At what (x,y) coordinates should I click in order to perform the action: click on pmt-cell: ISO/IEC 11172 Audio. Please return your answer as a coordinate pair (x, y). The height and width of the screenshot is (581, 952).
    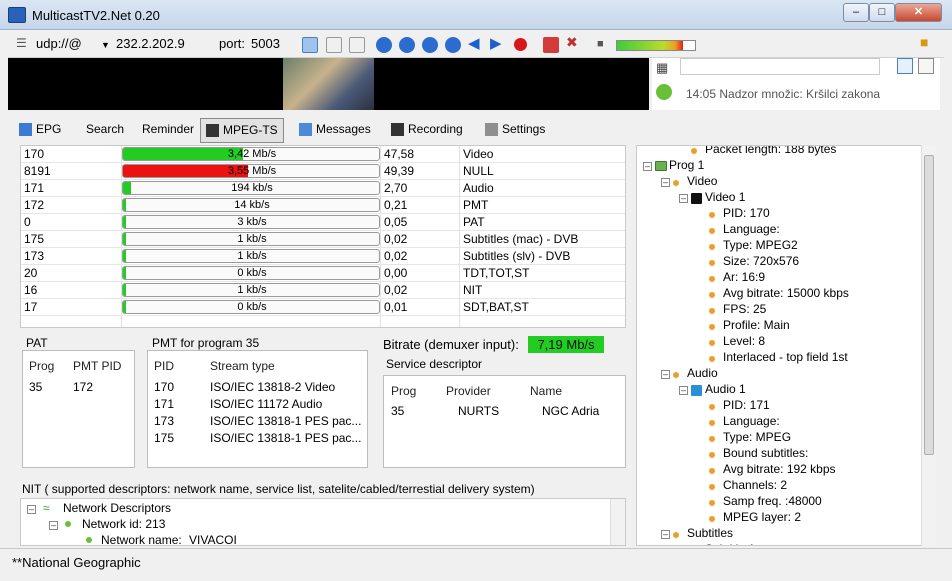
    Looking at the image, I should click on (266, 404).